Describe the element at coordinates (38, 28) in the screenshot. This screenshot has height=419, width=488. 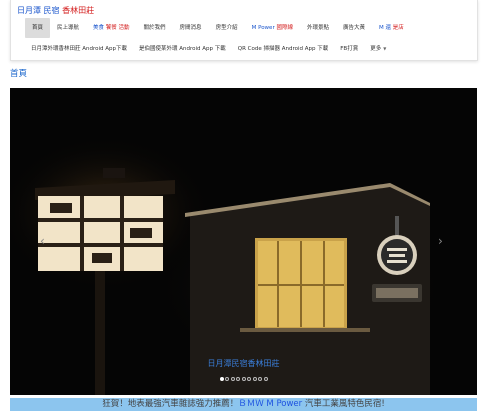
I see `nav-home: 首頁` at that location.